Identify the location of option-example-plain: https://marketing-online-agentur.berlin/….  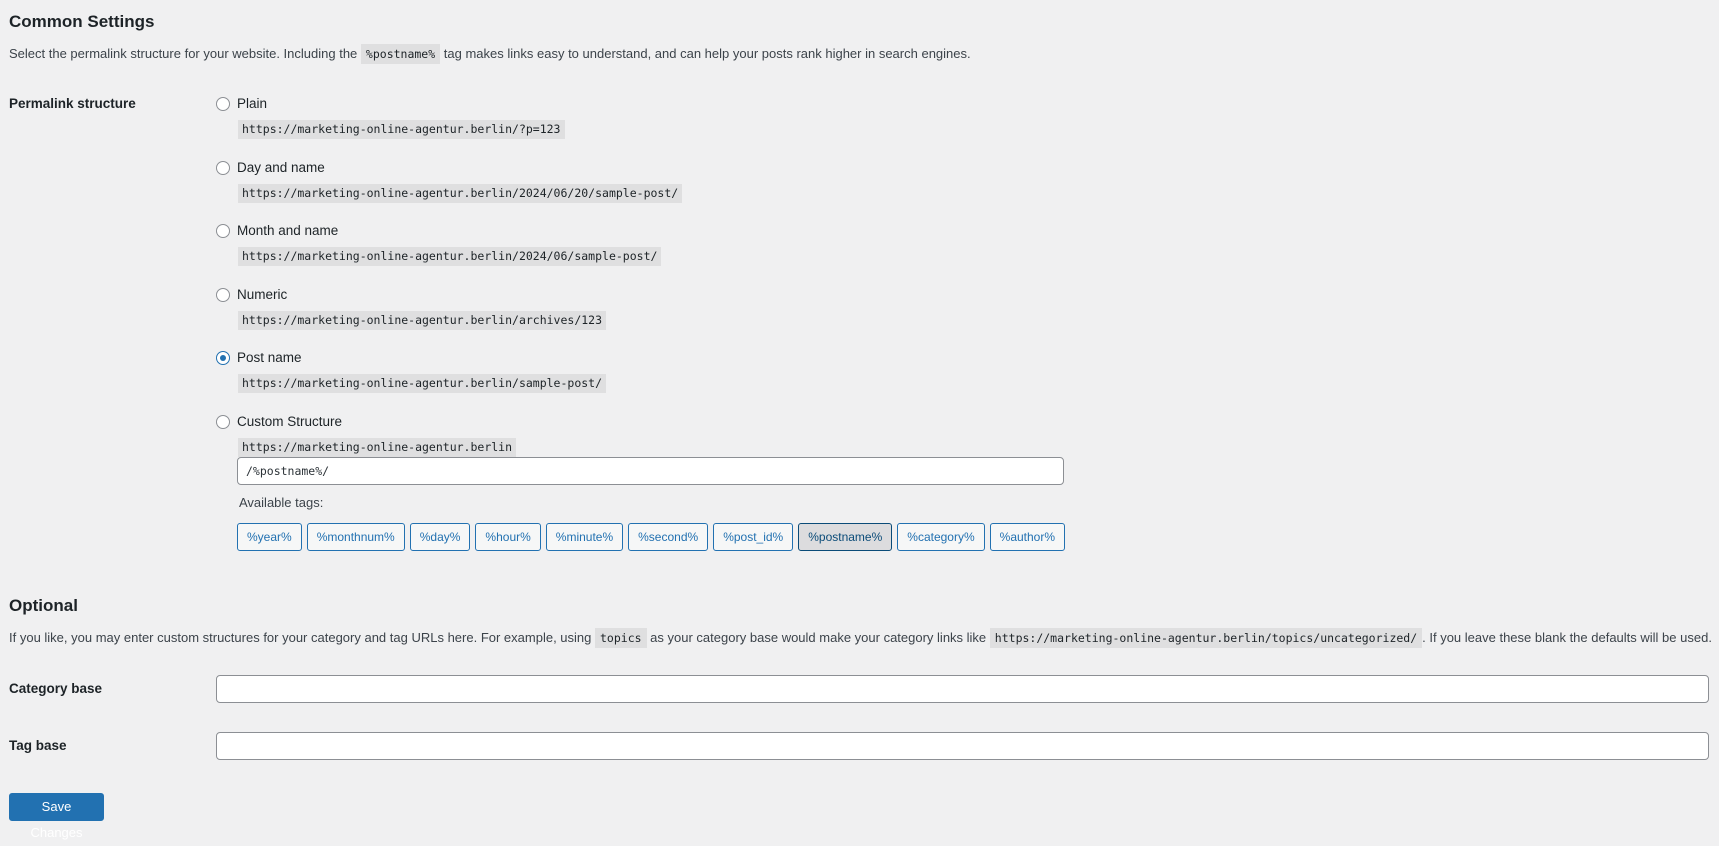
(401, 129).